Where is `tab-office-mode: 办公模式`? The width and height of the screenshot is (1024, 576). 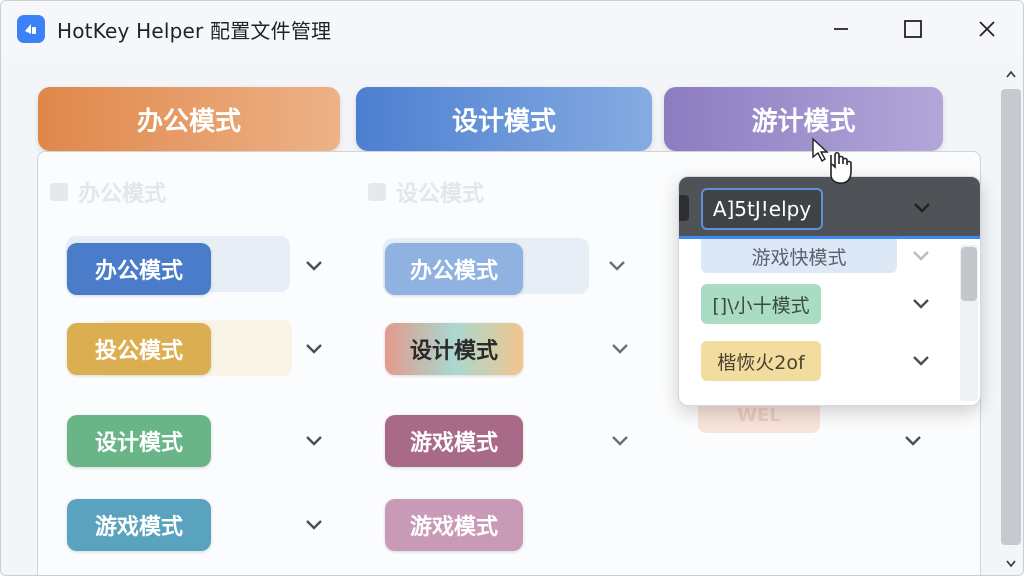 tab-office-mode: 办公模式 is located at coordinates (189, 119).